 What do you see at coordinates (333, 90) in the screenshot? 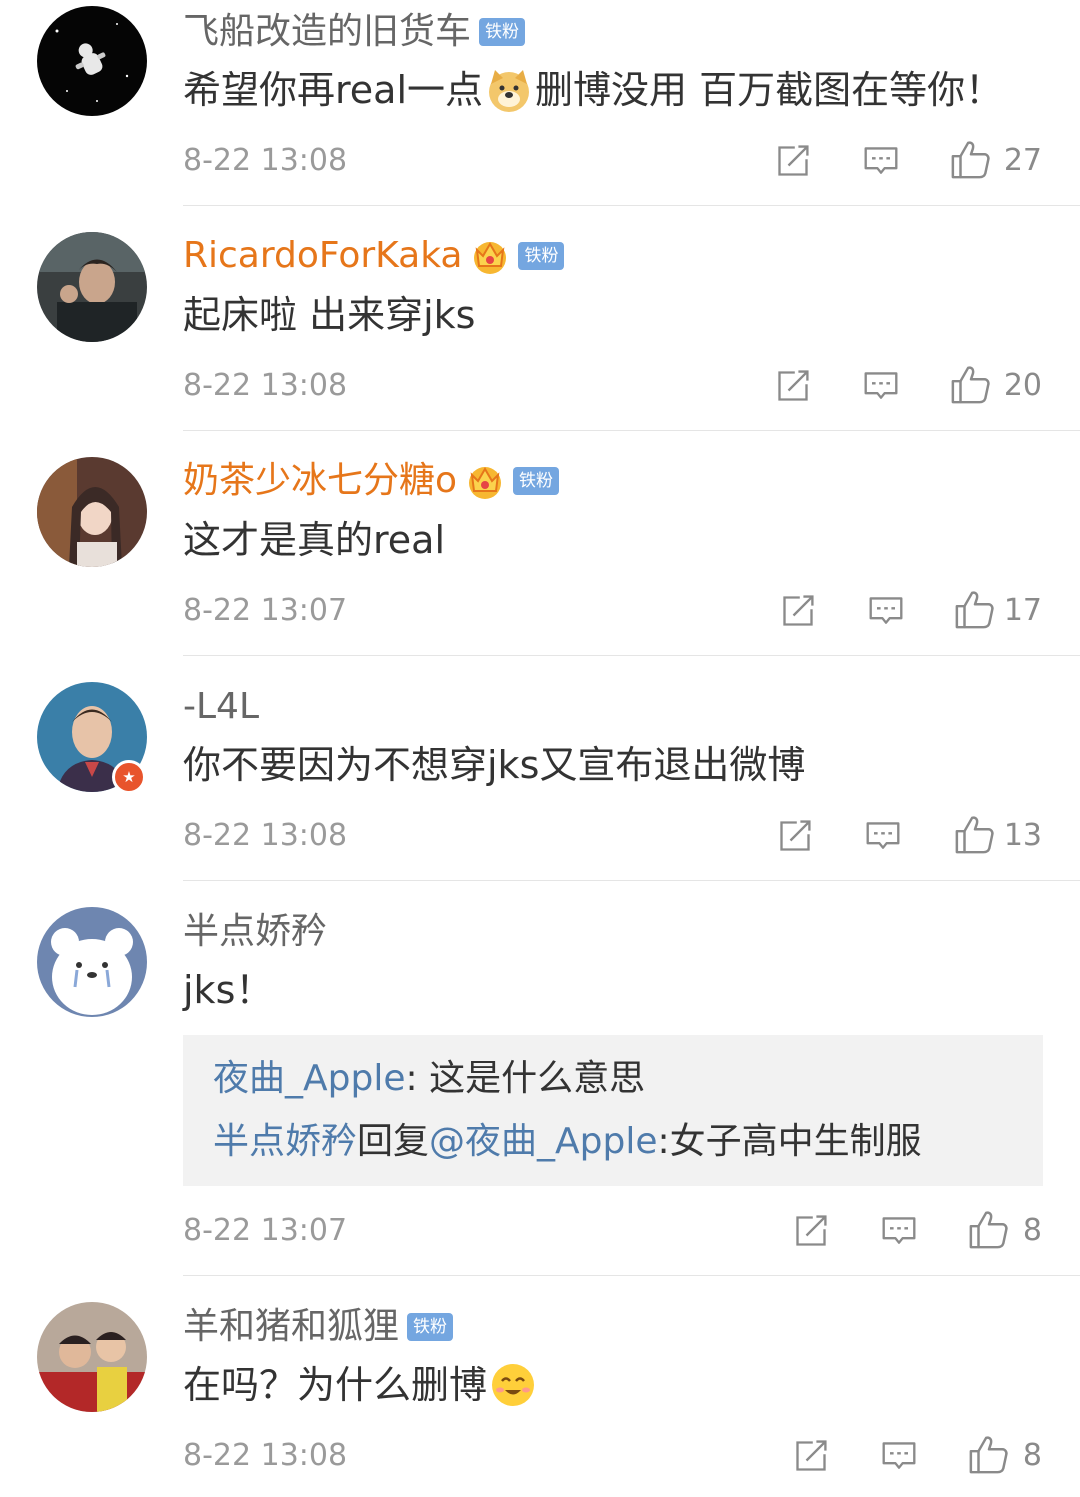
I see `comment-text-part: 希望你再real一点` at bounding box center [333, 90].